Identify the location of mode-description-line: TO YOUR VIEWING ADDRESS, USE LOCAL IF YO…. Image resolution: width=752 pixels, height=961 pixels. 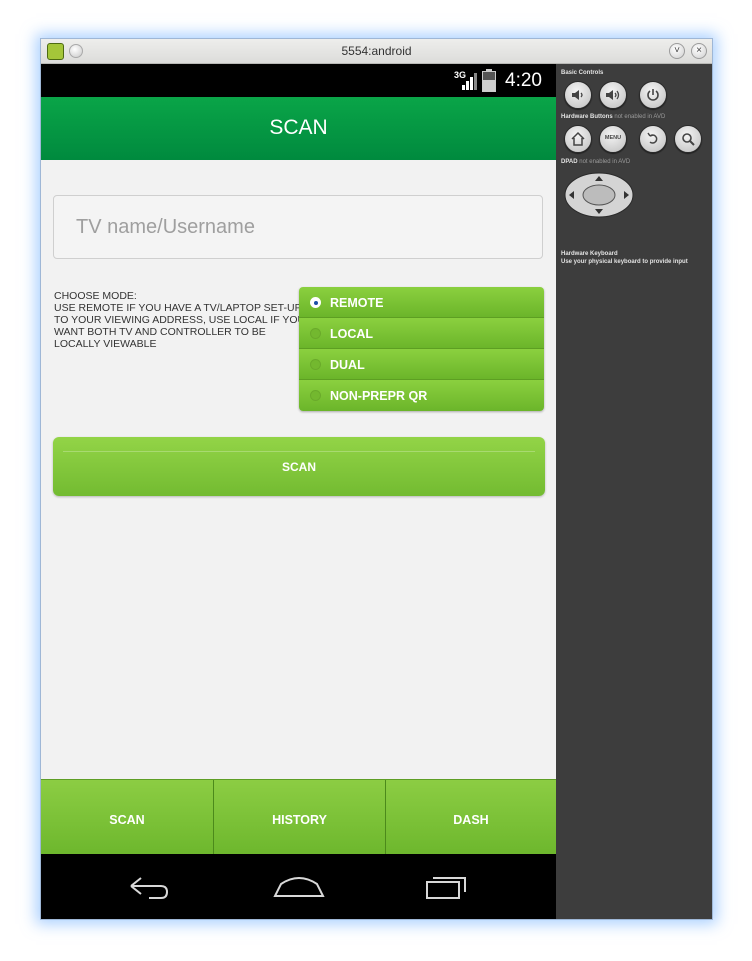
(180, 320).